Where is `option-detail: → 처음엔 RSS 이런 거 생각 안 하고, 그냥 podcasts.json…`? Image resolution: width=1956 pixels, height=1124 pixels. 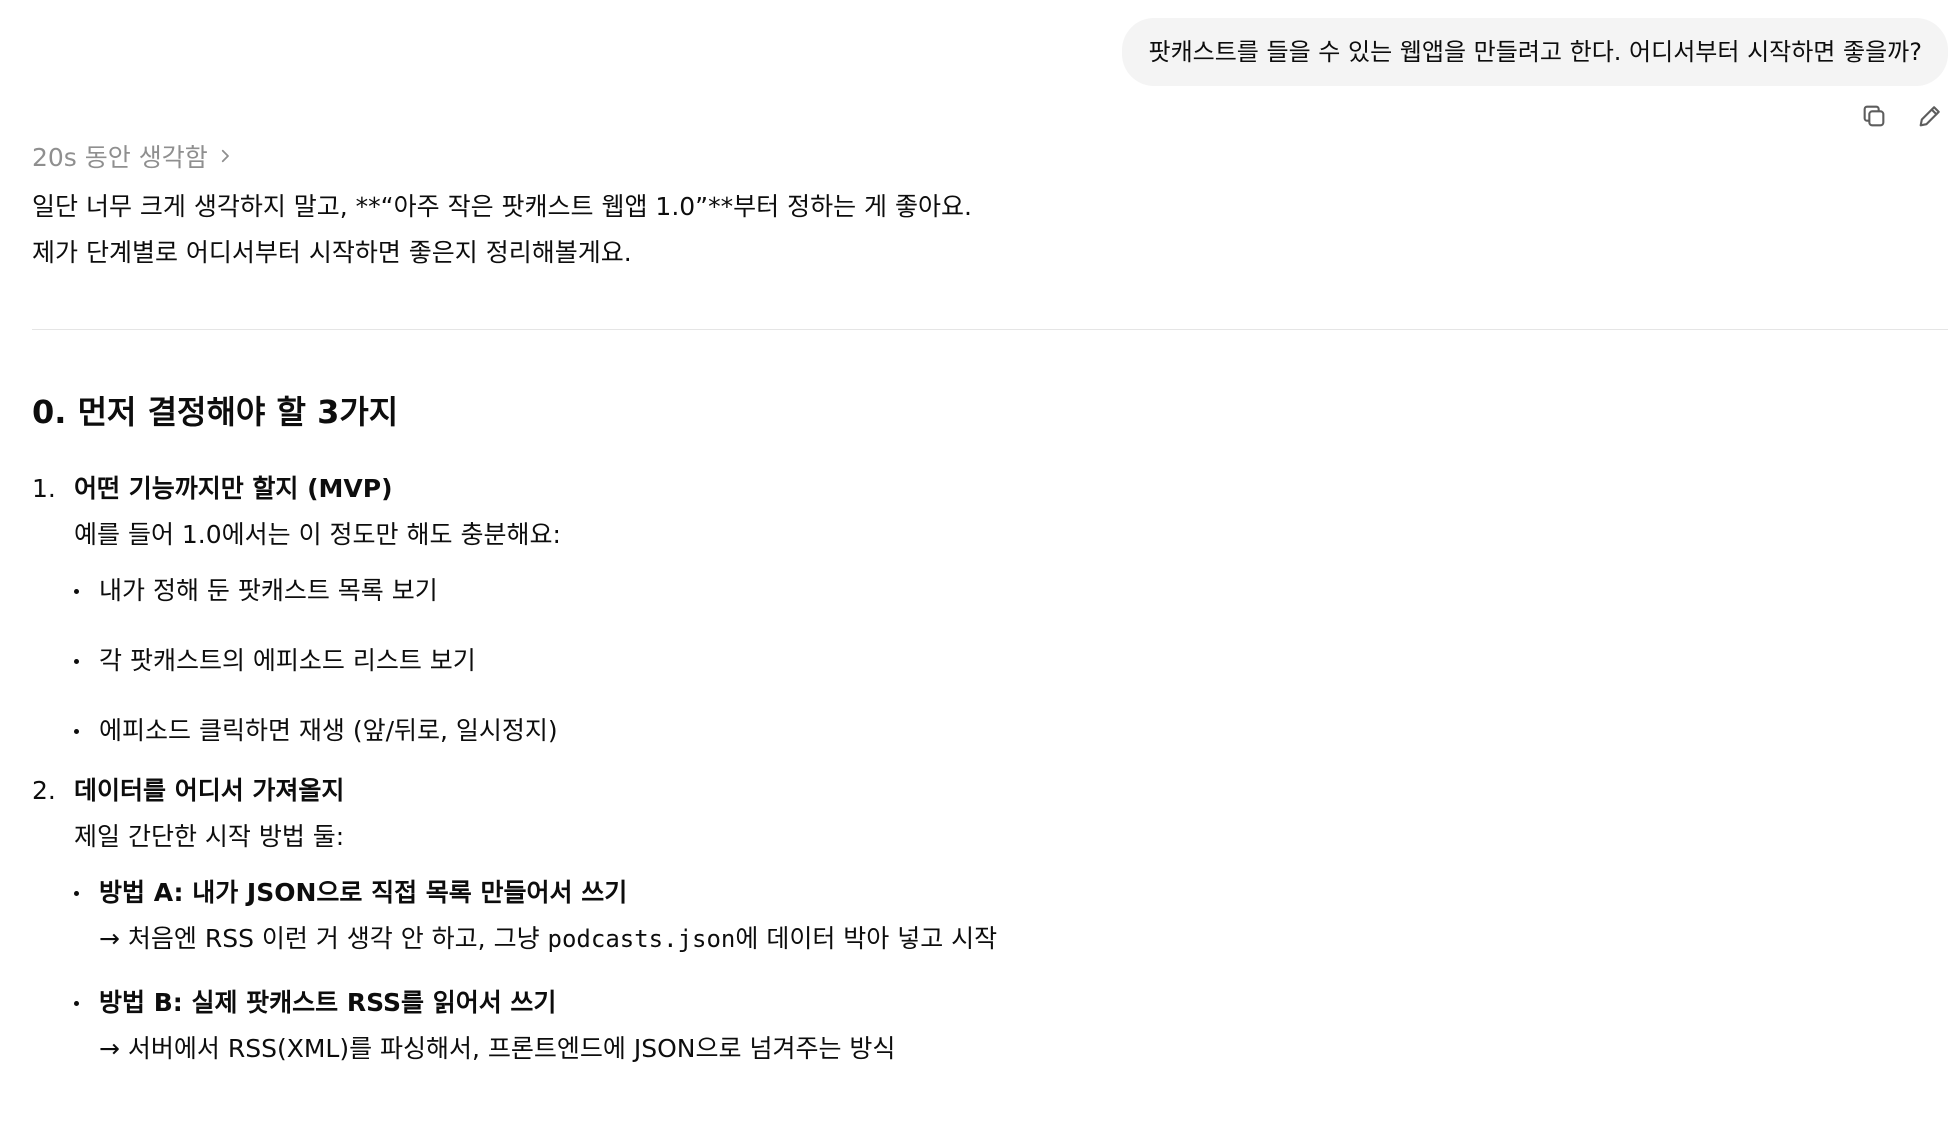
option-detail: → 처음엔 RSS 이런 거 생각 안 하고, 그냥 podcasts.json… is located at coordinates (1005, 939).